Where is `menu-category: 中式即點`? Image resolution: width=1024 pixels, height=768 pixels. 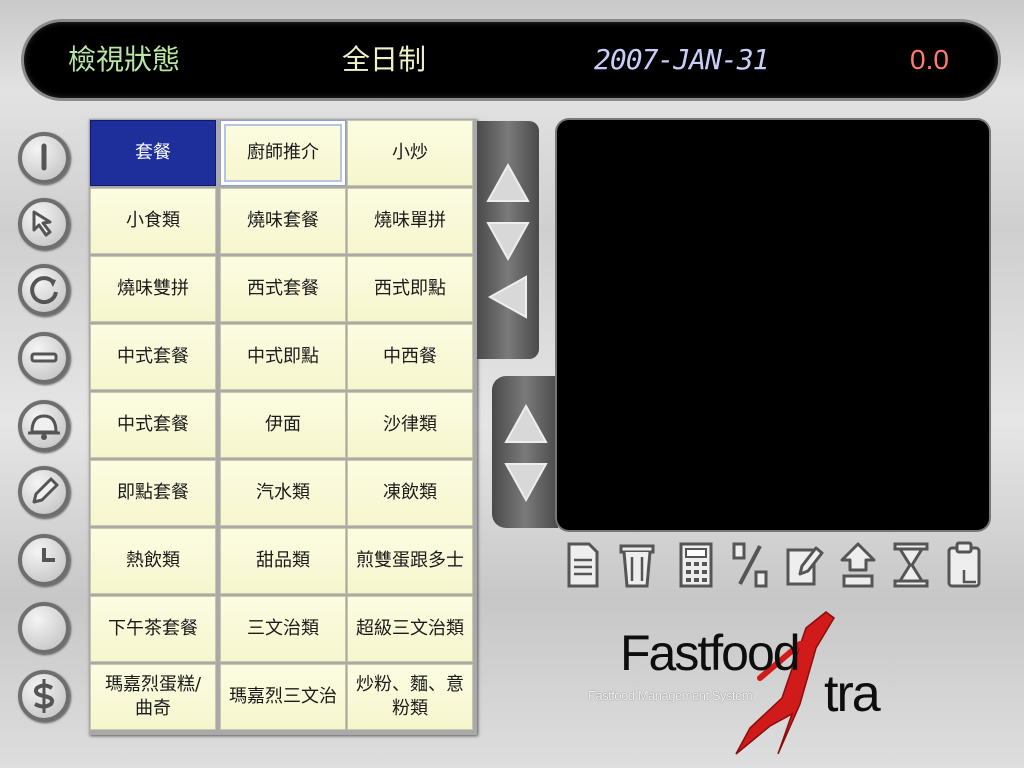
menu-category: 中式即點 is located at coordinates (283, 357).